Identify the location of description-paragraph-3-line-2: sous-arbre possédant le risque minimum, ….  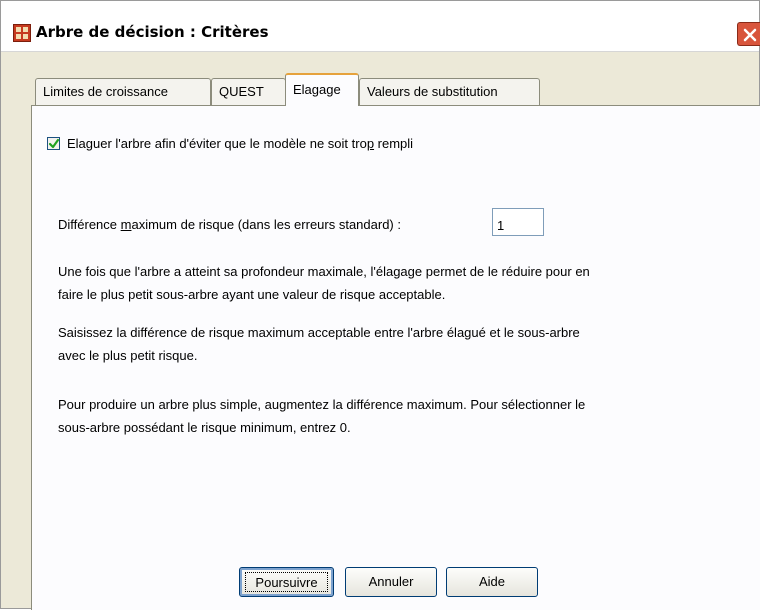
(204, 427).